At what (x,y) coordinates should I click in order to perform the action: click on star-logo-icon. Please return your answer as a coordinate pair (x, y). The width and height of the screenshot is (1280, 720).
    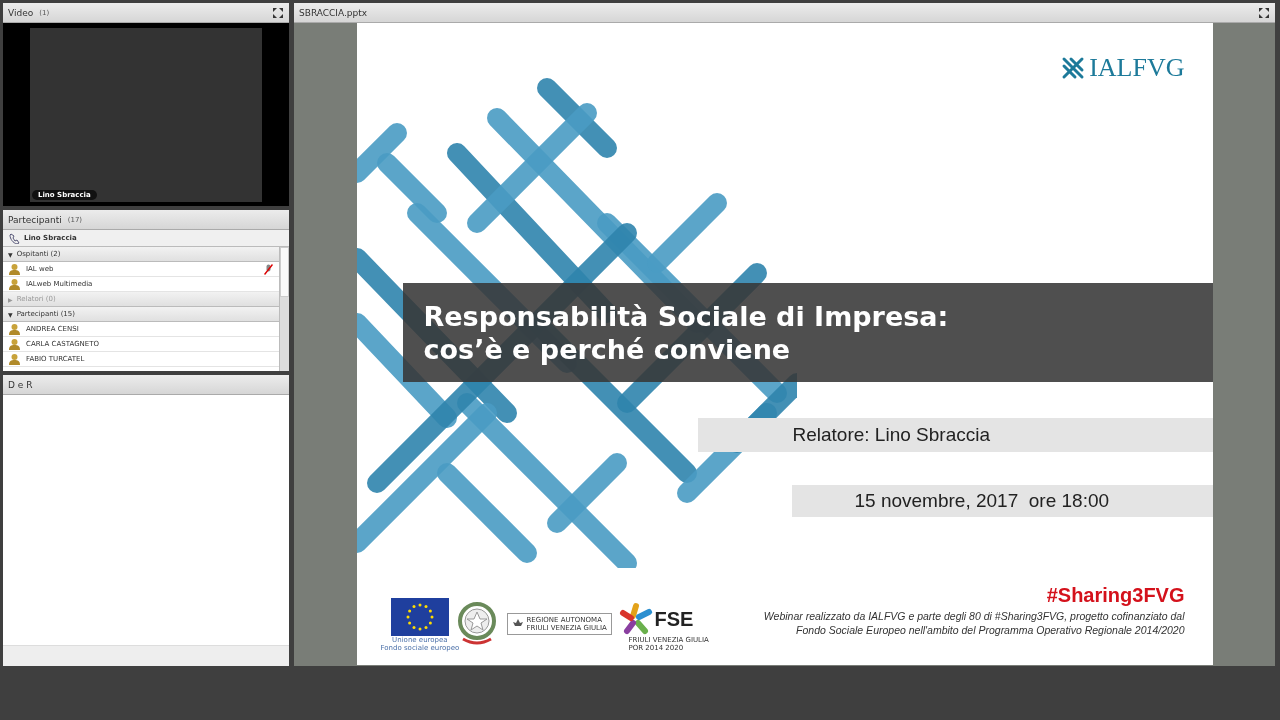
    Looking at the image, I should click on (635, 619).